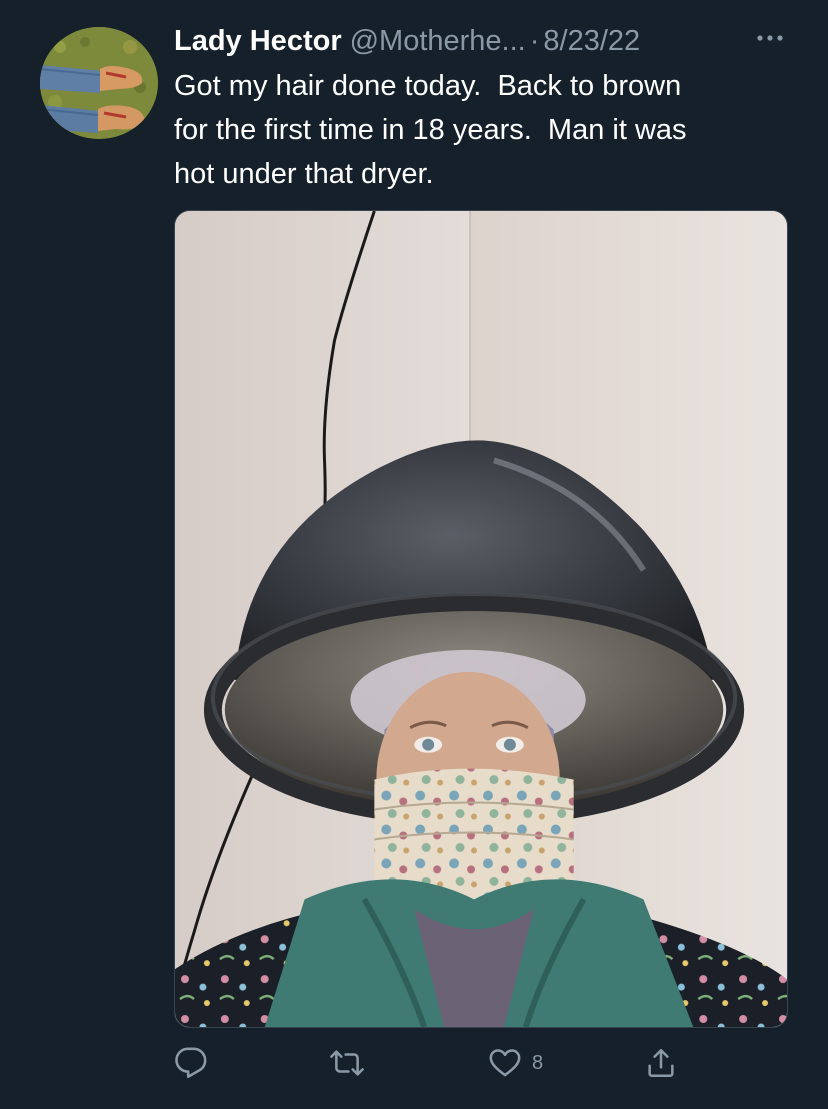 The image size is (828, 1109). Describe the element at coordinates (505, 1063) in the screenshot. I see `heart-icon` at that location.